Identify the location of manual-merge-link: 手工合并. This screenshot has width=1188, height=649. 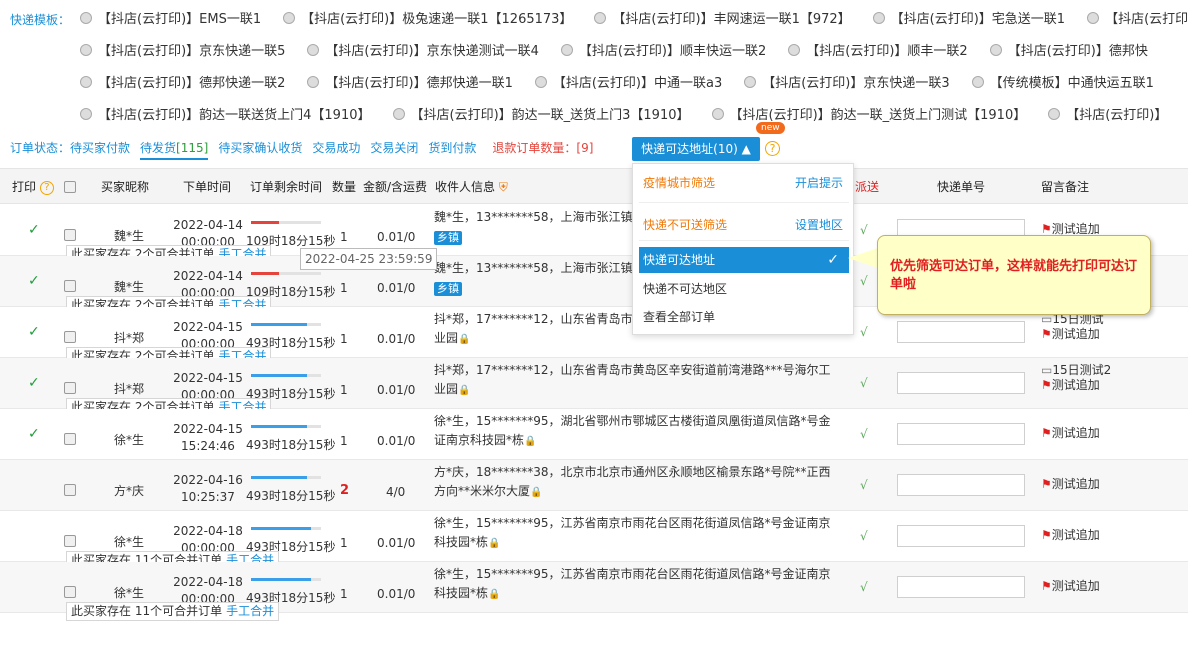
(250, 611).